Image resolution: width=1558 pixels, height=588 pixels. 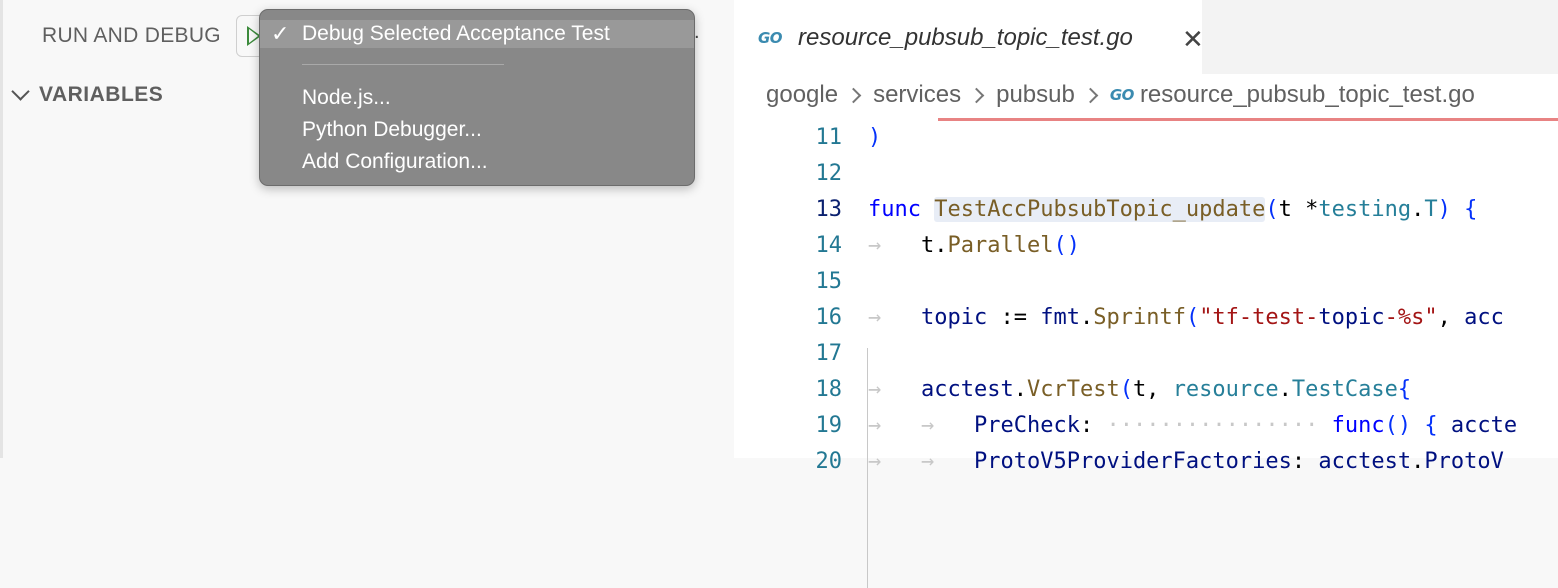 I want to click on menu-separator, so click(x=403, y=64).